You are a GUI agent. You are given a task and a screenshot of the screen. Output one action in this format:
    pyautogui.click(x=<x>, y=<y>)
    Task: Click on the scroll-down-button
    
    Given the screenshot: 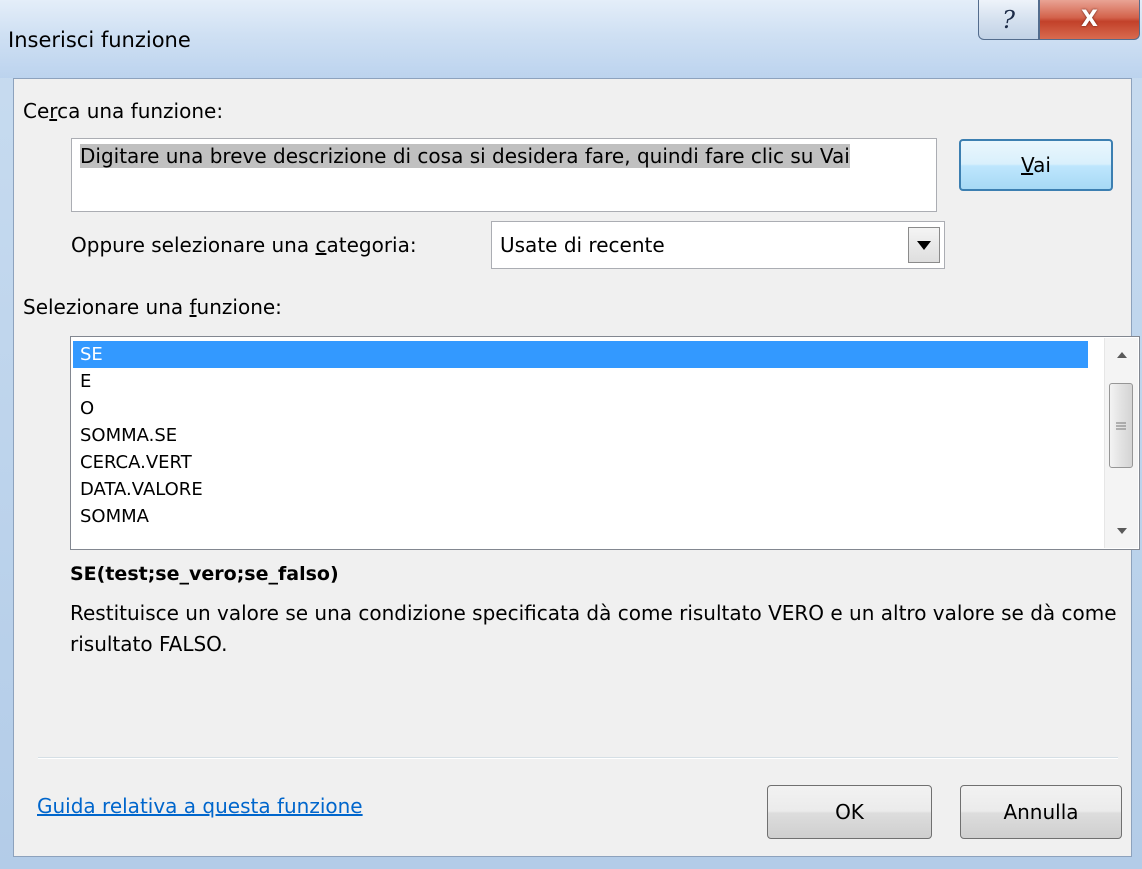 What is the action you would take?
    pyautogui.click(x=1121, y=531)
    